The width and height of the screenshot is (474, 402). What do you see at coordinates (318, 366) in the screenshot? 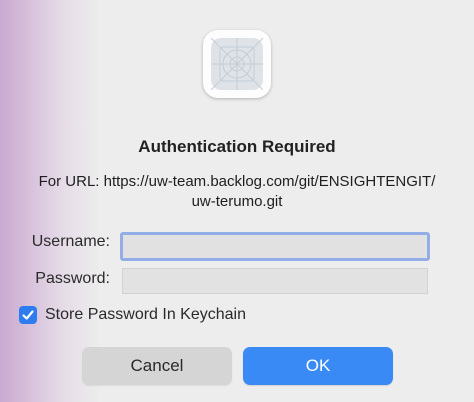
I see `ok-button: OK` at bounding box center [318, 366].